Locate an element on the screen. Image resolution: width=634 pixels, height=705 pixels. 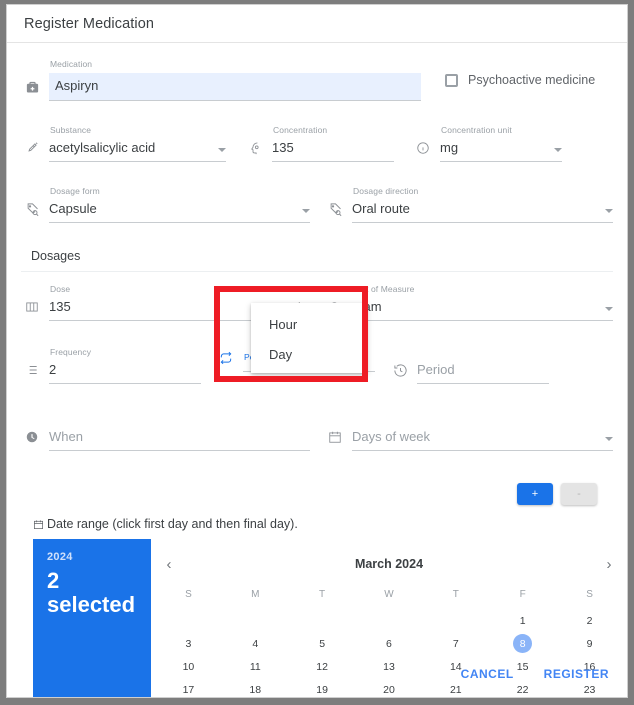
date-picker-summary: 2024 2 selected is located at coordinates (92, 618).